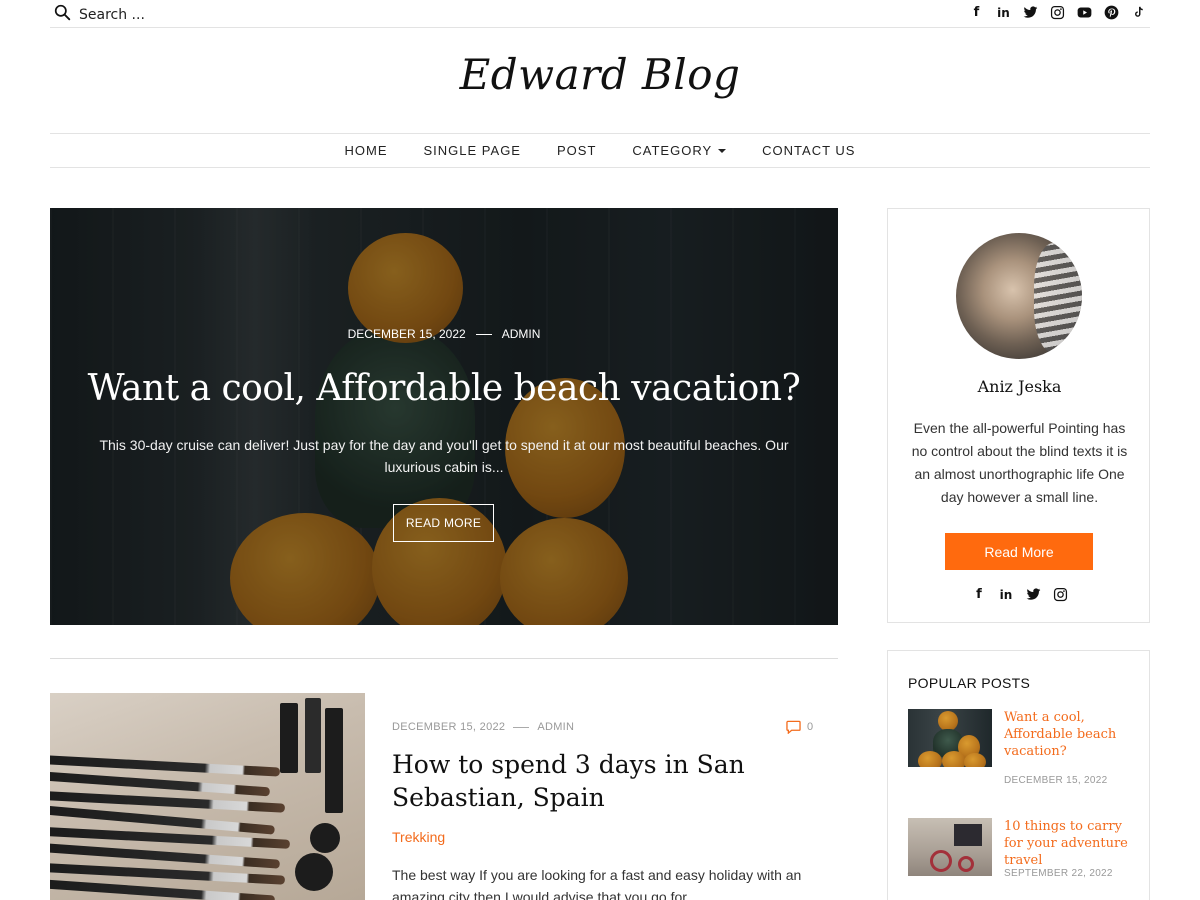 This screenshot has height=900, width=1200. I want to click on post-comments: 0, so click(799, 727).